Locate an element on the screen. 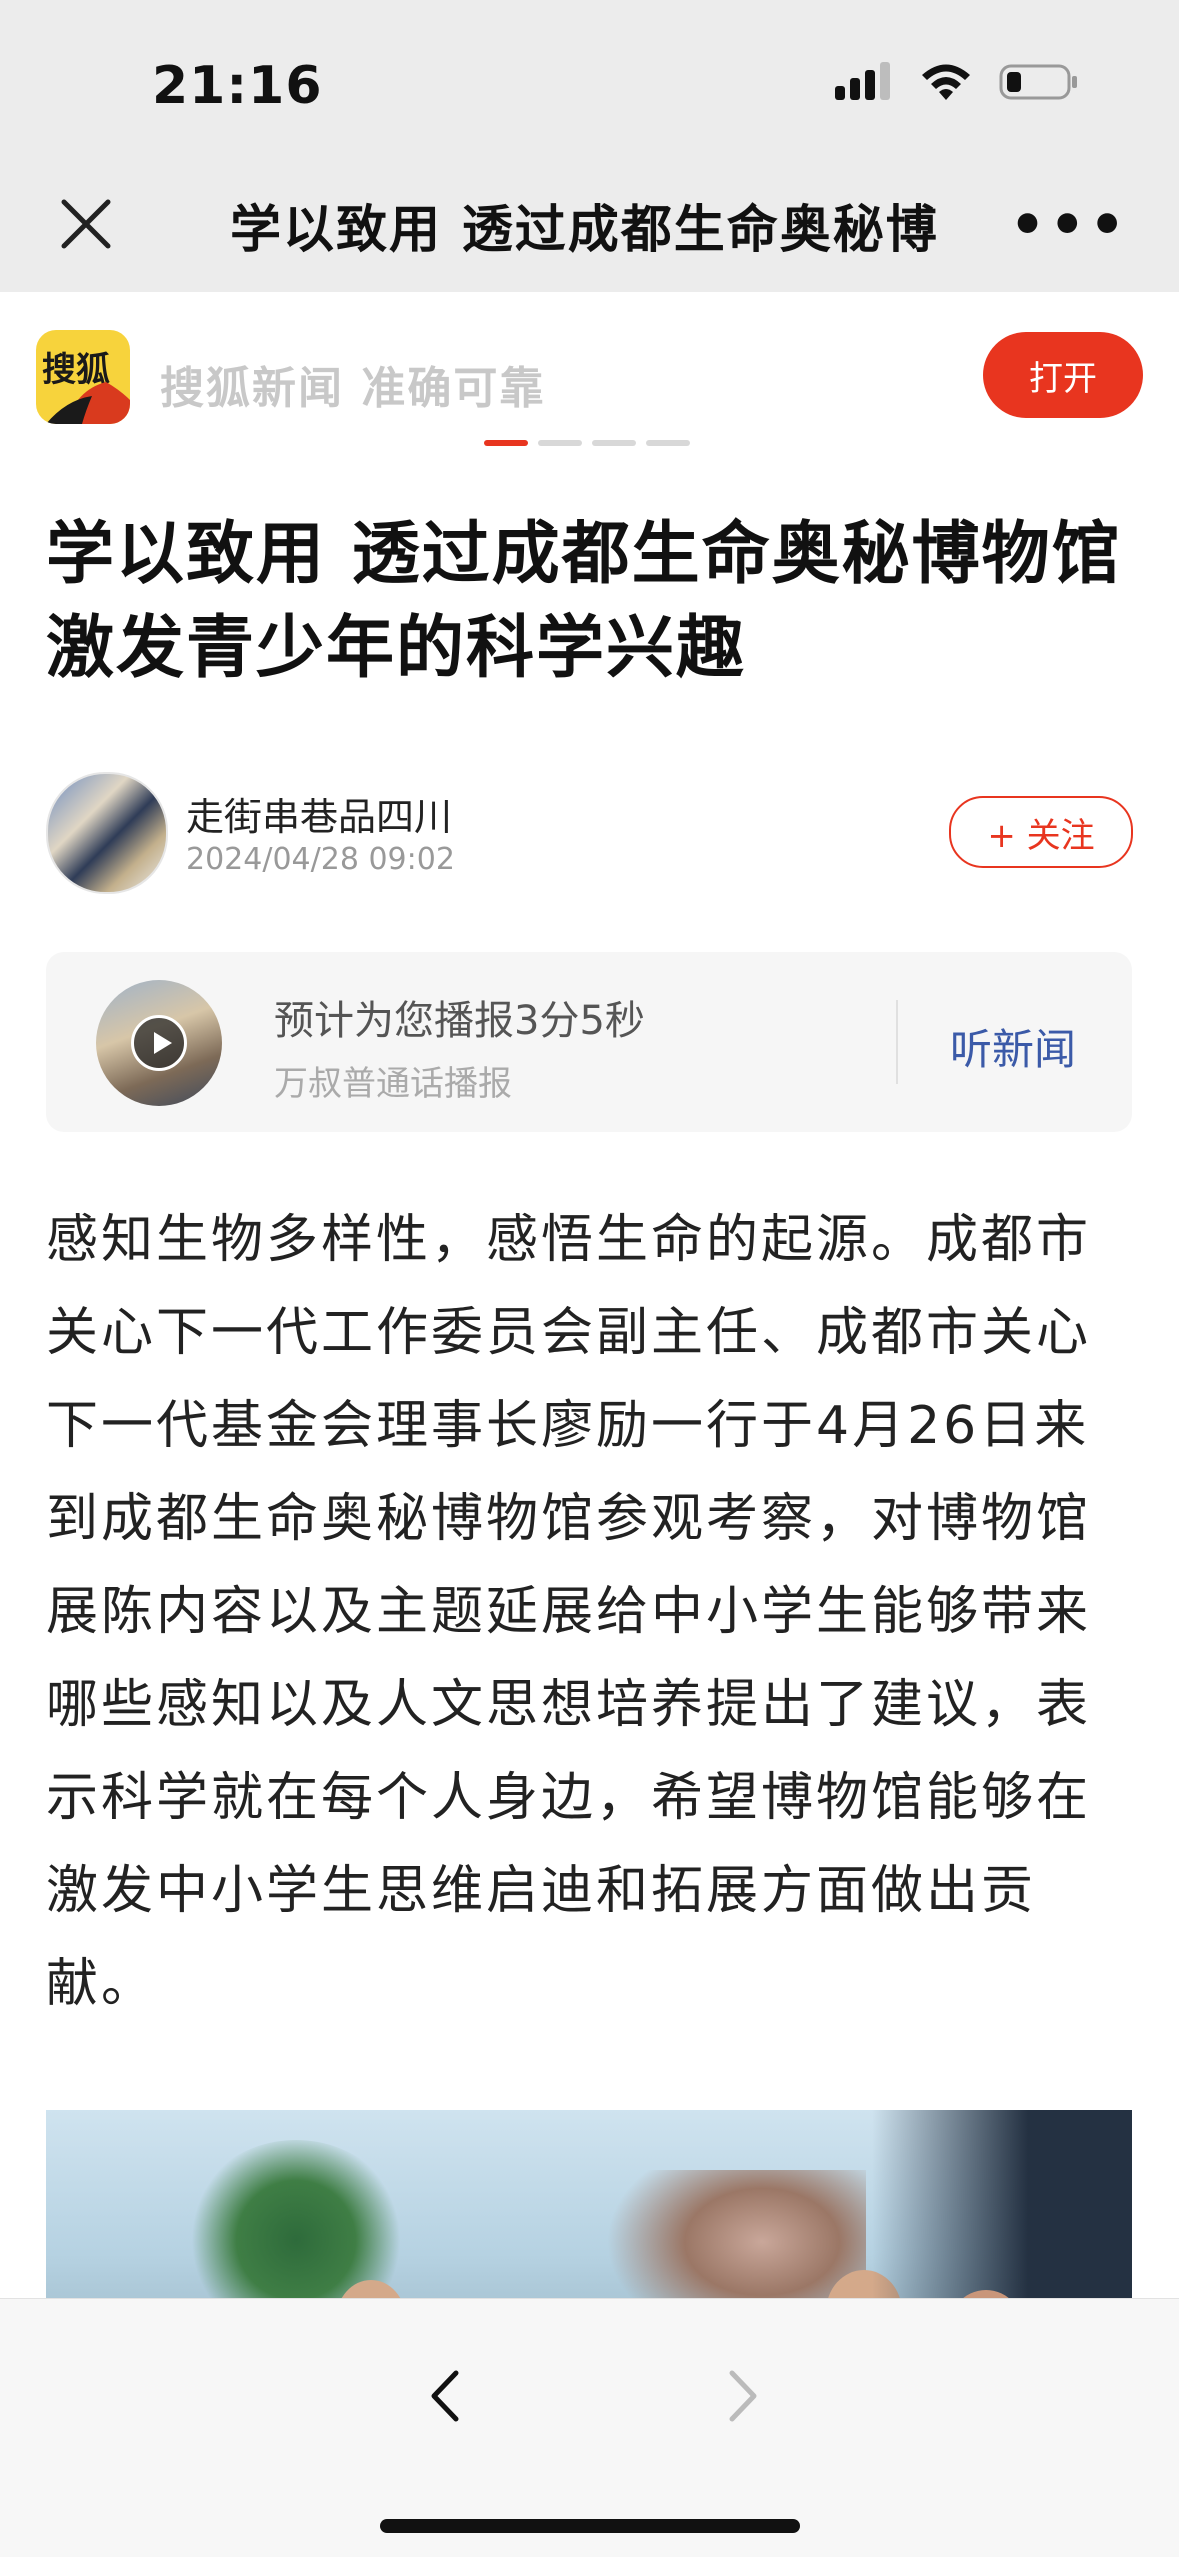 The image size is (1179, 2557). banner-slogan: 搜狐新闻 准确可靠 is located at coordinates (353, 388).